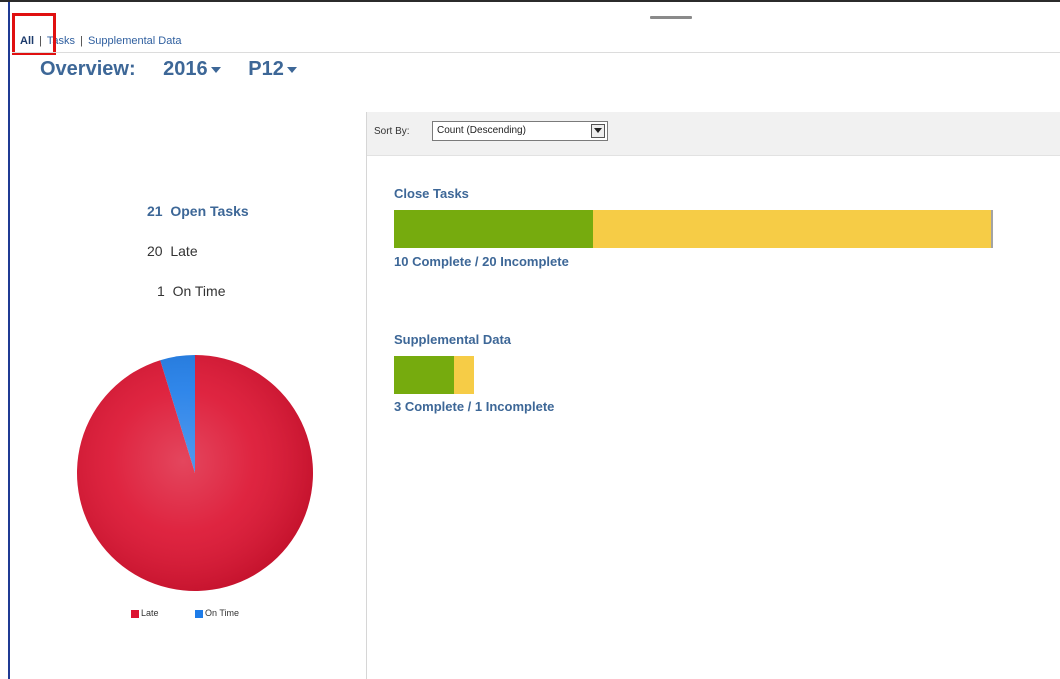 This screenshot has height=679, width=1060. I want to click on period-value: P12, so click(266, 69).